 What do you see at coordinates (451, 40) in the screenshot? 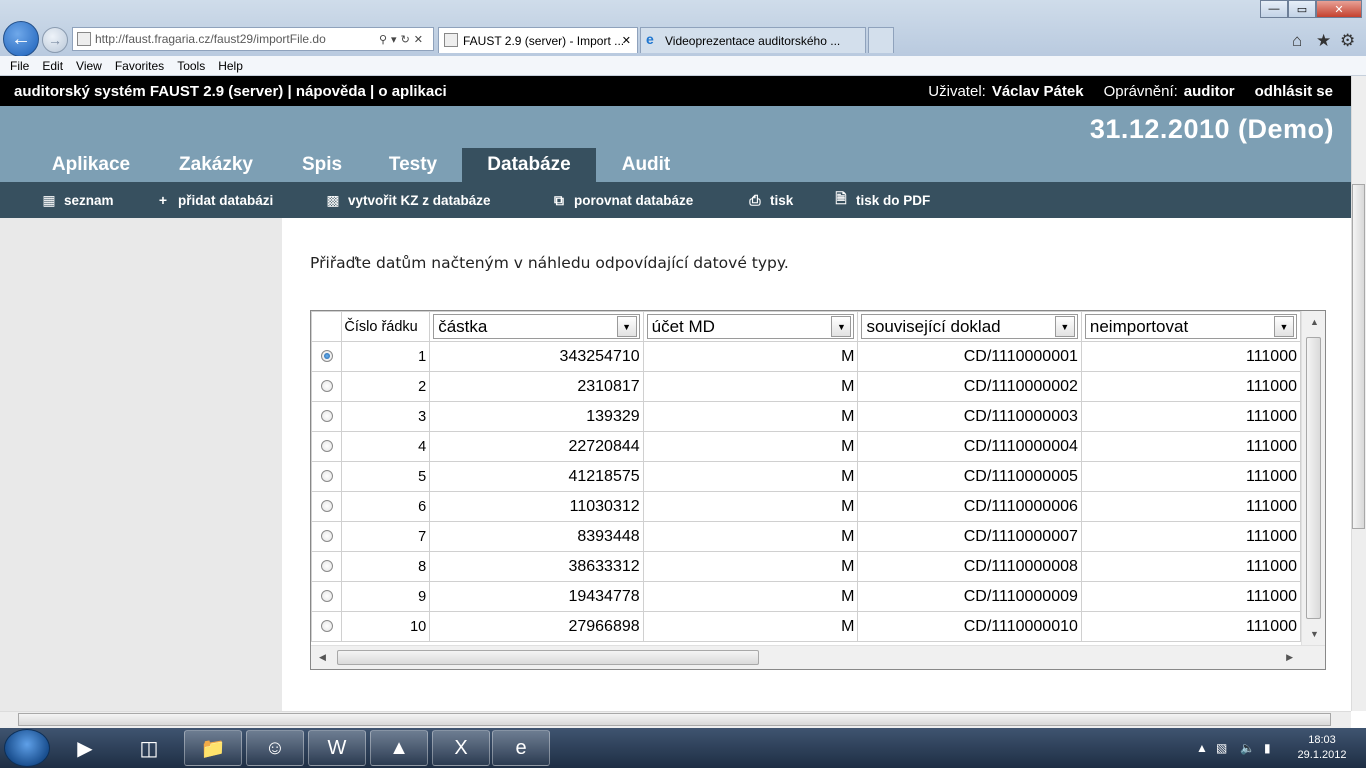
I see `page-icon` at bounding box center [451, 40].